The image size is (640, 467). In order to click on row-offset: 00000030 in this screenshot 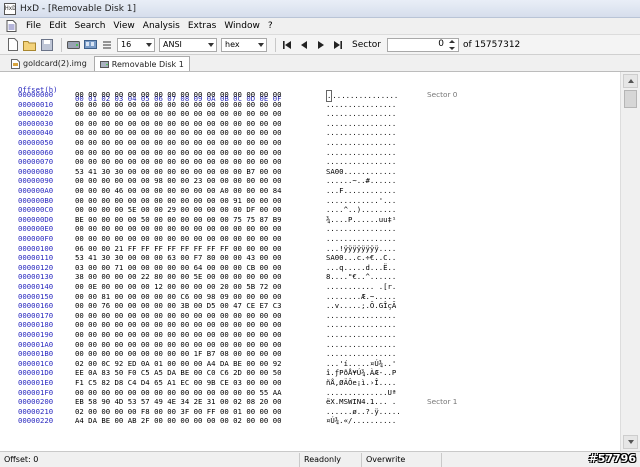, I will do `click(35, 124)`.